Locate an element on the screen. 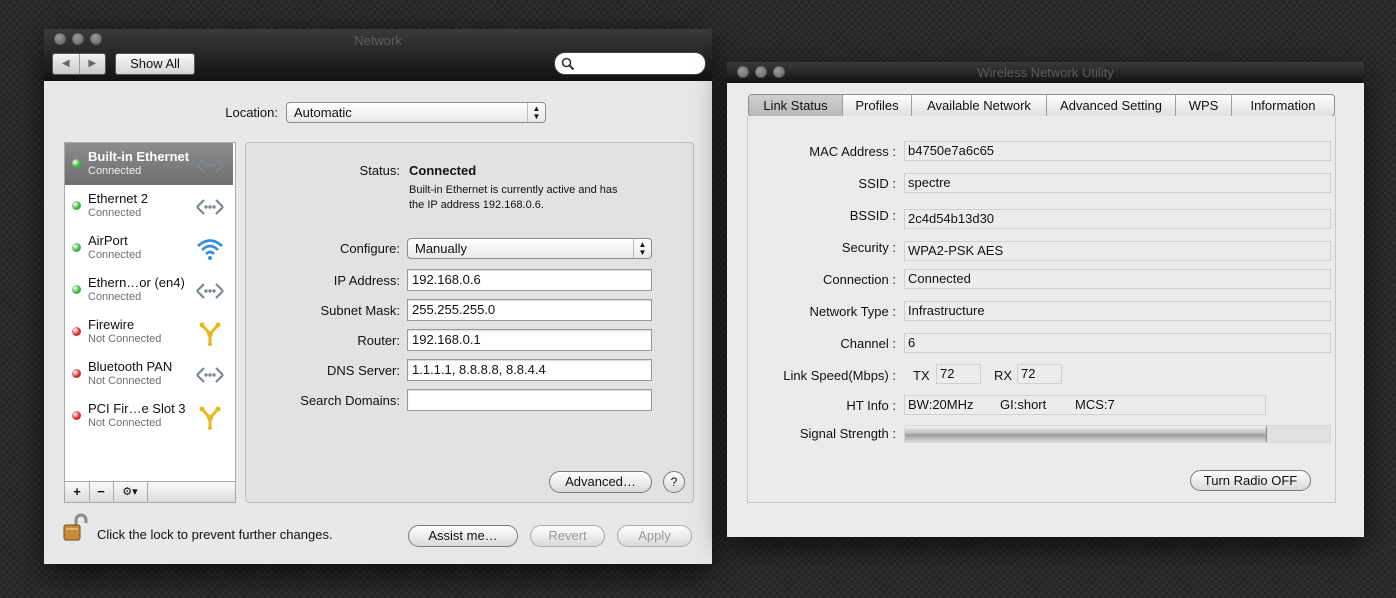 Image resolution: width=1396 pixels, height=598 pixels. search-domains-field is located at coordinates (529, 400).